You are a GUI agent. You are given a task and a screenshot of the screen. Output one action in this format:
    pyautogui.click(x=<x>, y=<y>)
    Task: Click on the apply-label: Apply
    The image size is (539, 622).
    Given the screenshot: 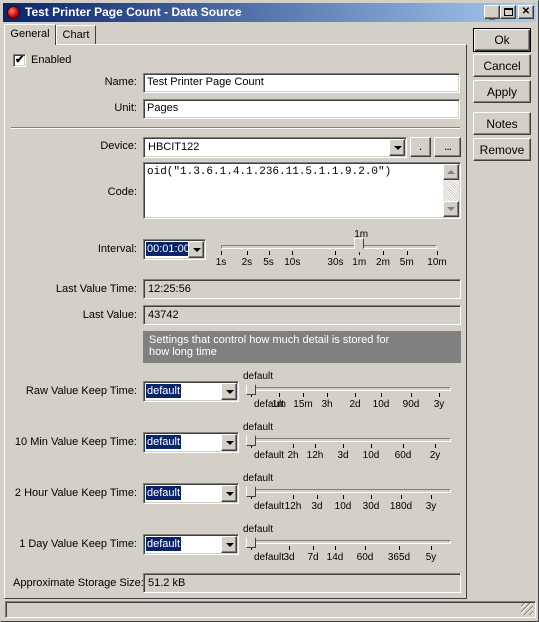 What is the action you would take?
    pyautogui.click(x=502, y=92)
    